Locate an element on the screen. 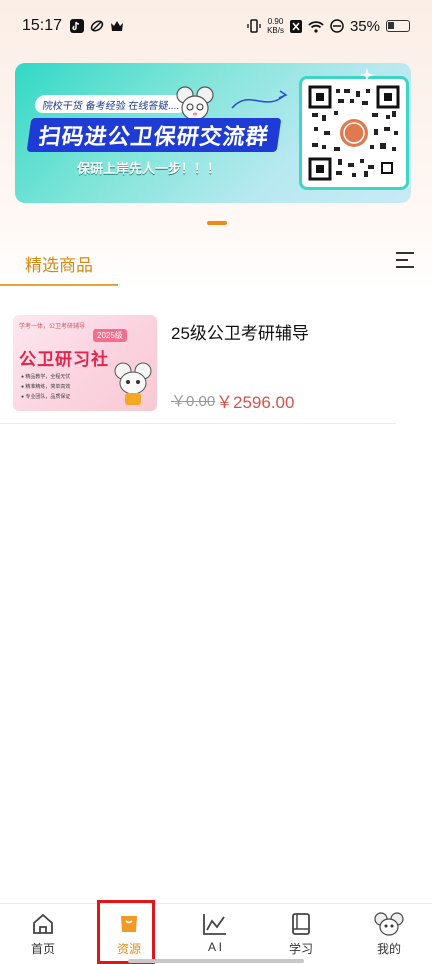 The height and width of the screenshot is (964, 432). network-speed-unit: KB/s is located at coordinates (275, 30).